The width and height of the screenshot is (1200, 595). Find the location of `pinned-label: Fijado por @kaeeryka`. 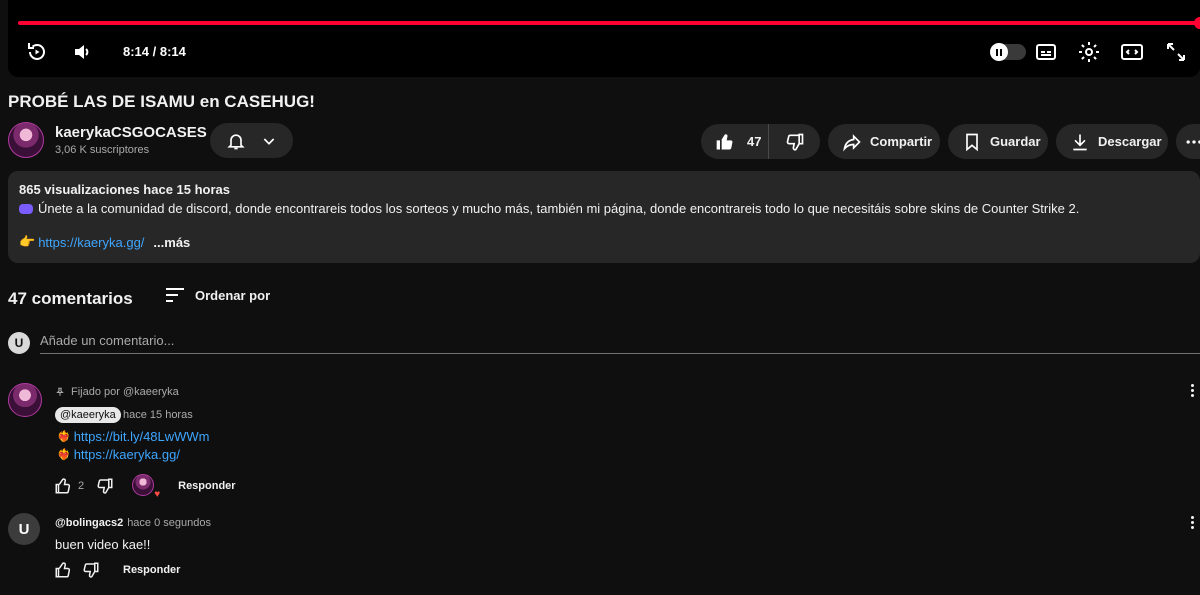

pinned-label: Fijado por @kaeeryka is located at coordinates (117, 392).